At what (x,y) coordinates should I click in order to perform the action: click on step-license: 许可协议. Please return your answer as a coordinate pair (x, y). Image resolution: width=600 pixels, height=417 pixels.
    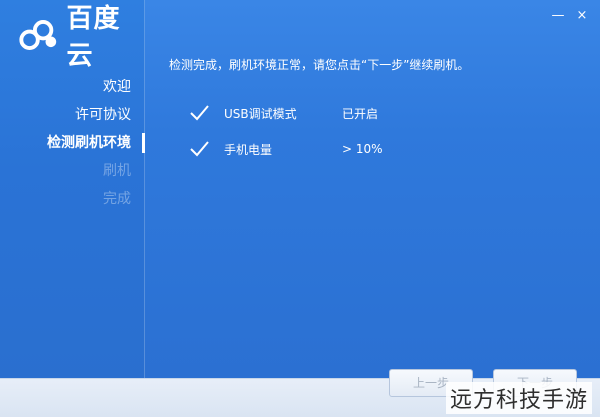
    Looking at the image, I should click on (103, 115).